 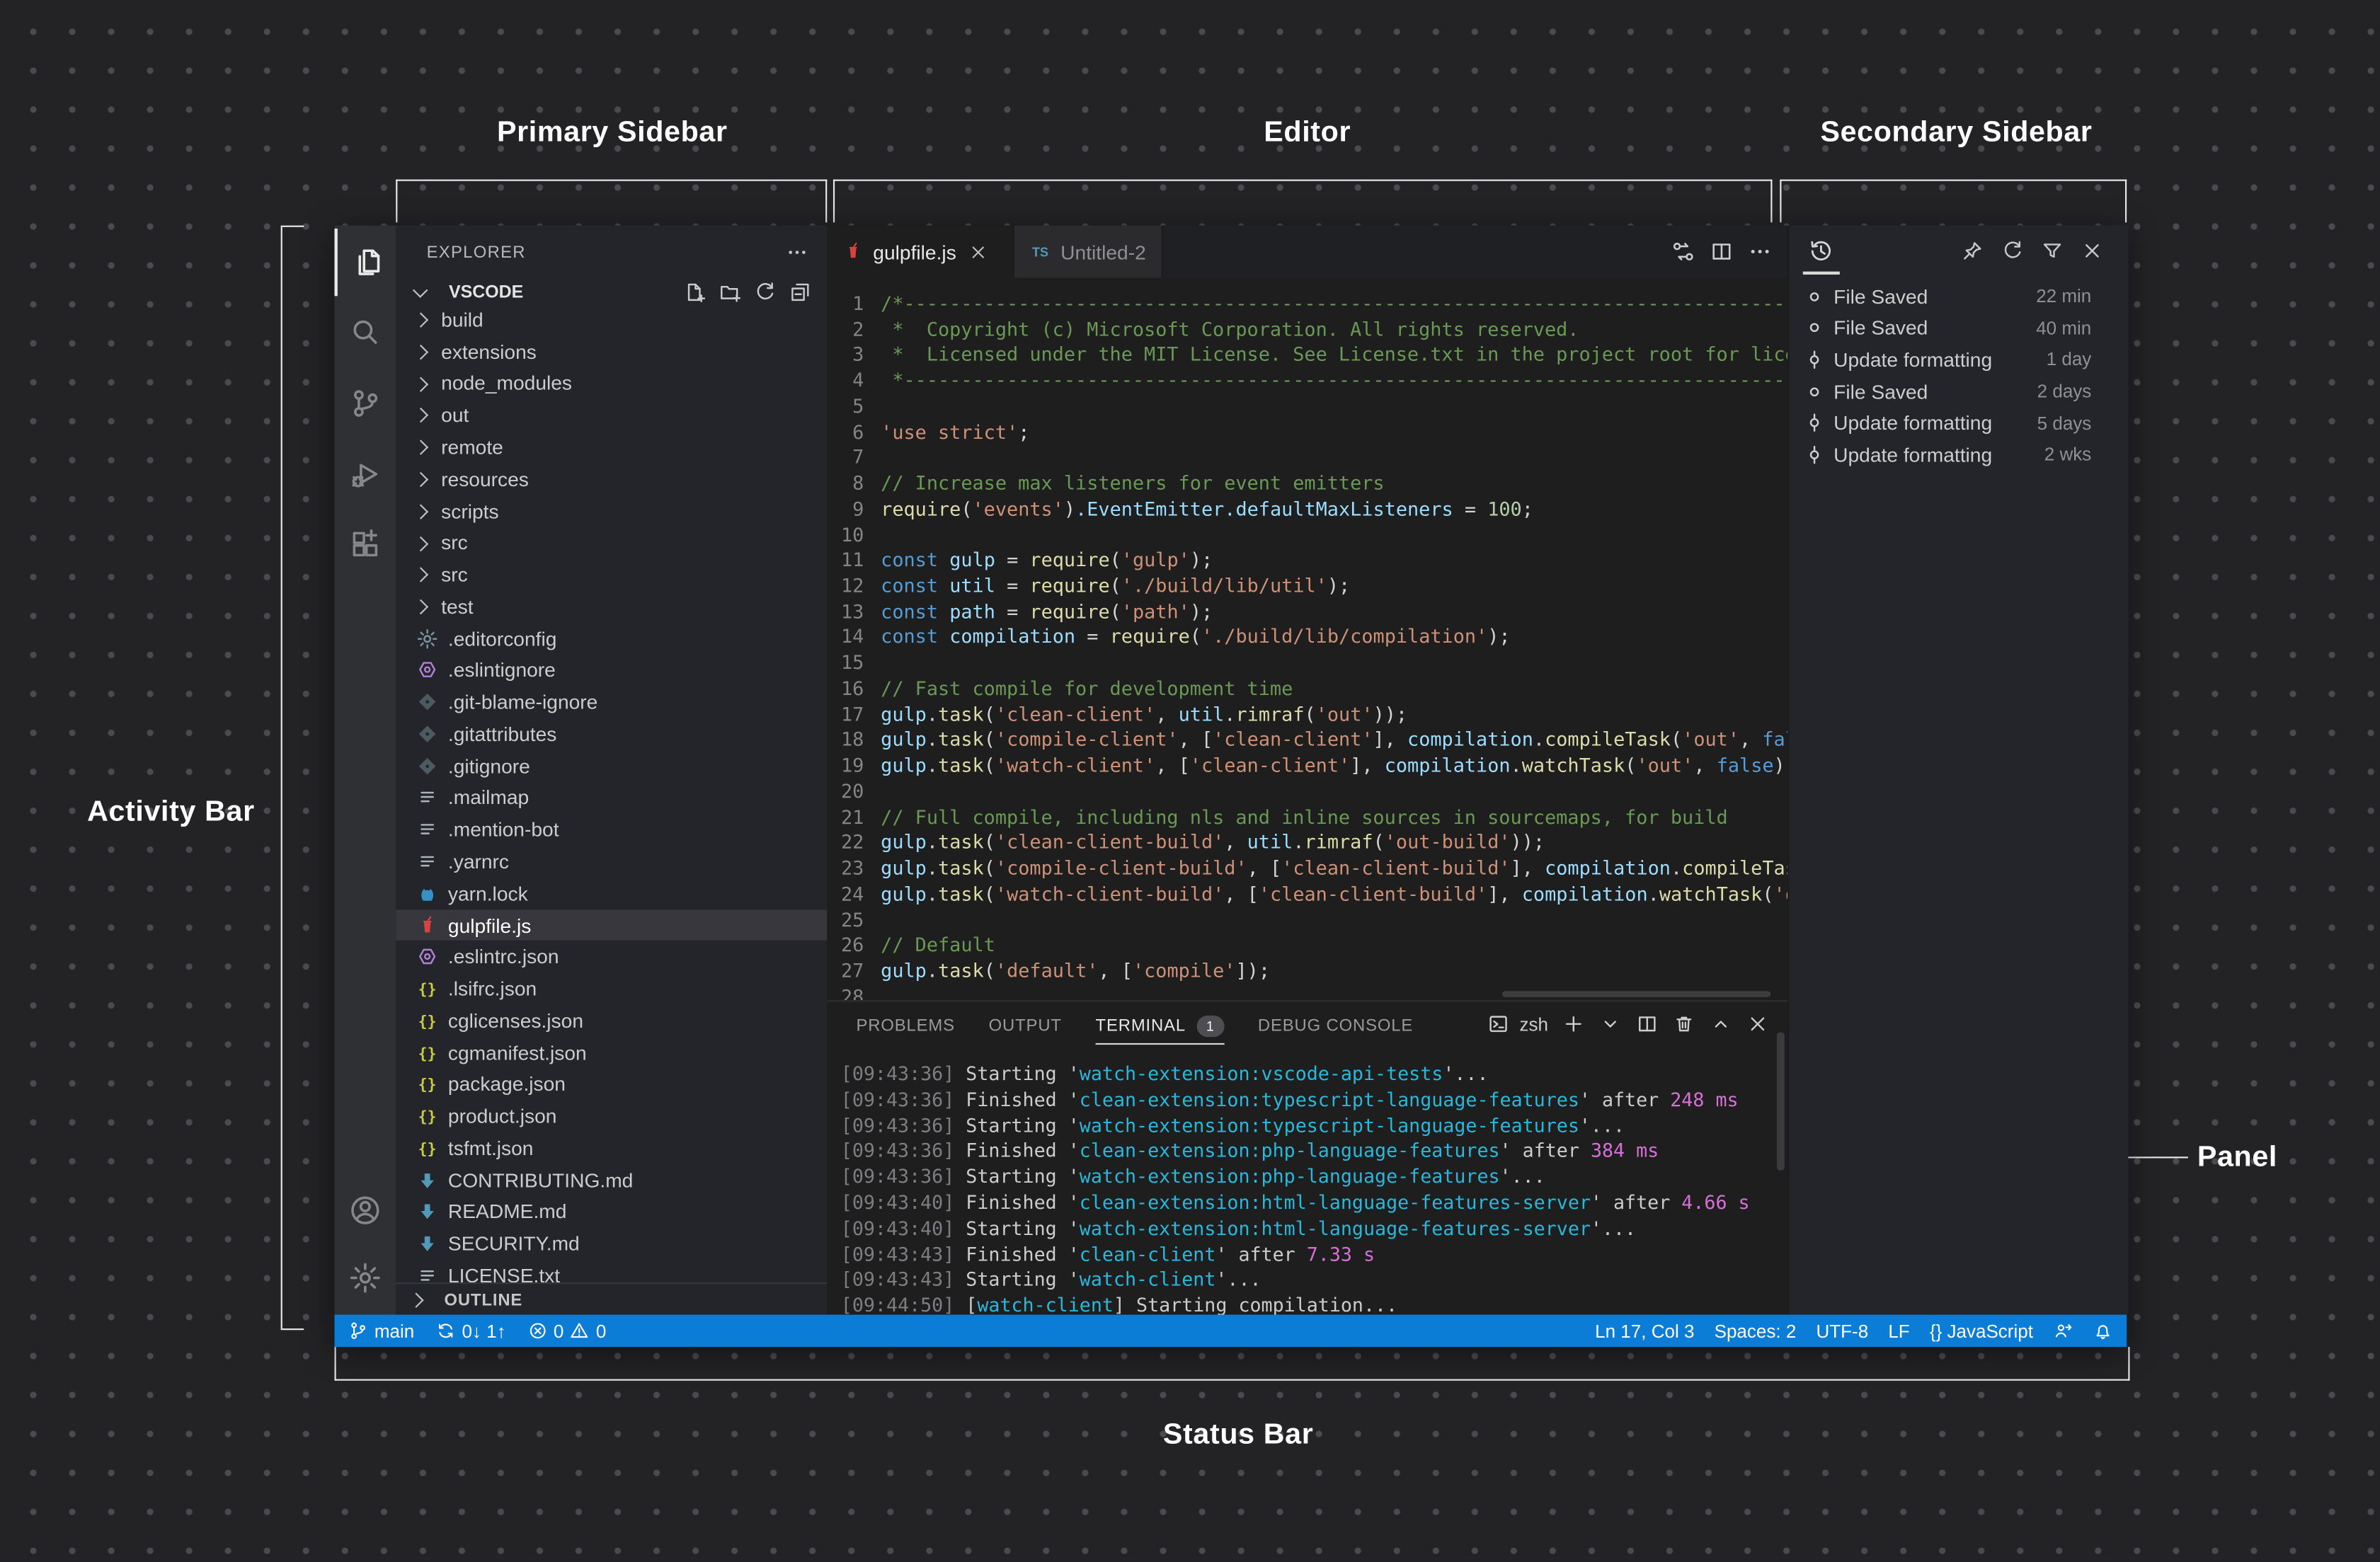 What do you see at coordinates (800, 292) in the screenshot?
I see `collapse-all-icon` at bounding box center [800, 292].